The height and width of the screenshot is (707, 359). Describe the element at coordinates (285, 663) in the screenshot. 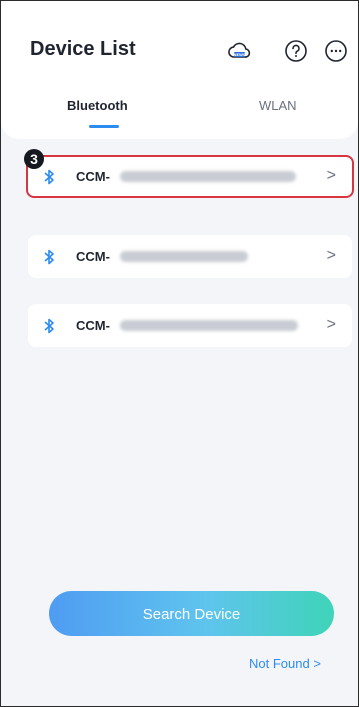

I see `not-found-link: Not Found >` at that location.